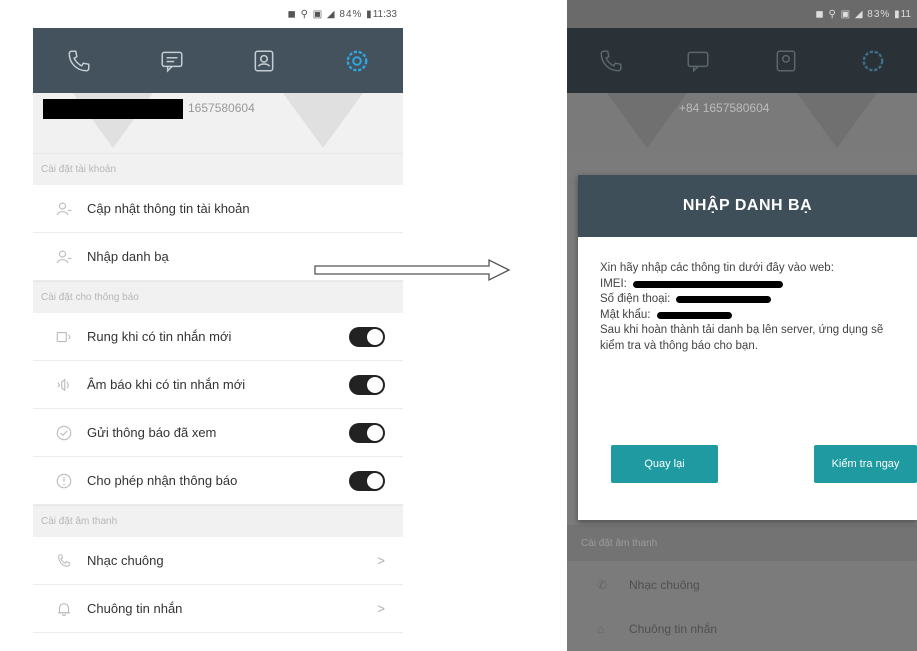  I want to click on item-label: Cho phép nhận thông báo, so click(162, 480).